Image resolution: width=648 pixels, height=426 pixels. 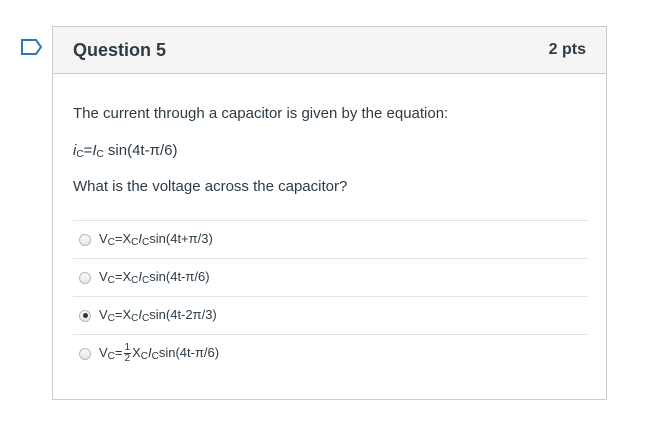 I want to click on answer-option-4: VC= 1 2 XCICsin(4t-π/6), so click(x=330, y=353).